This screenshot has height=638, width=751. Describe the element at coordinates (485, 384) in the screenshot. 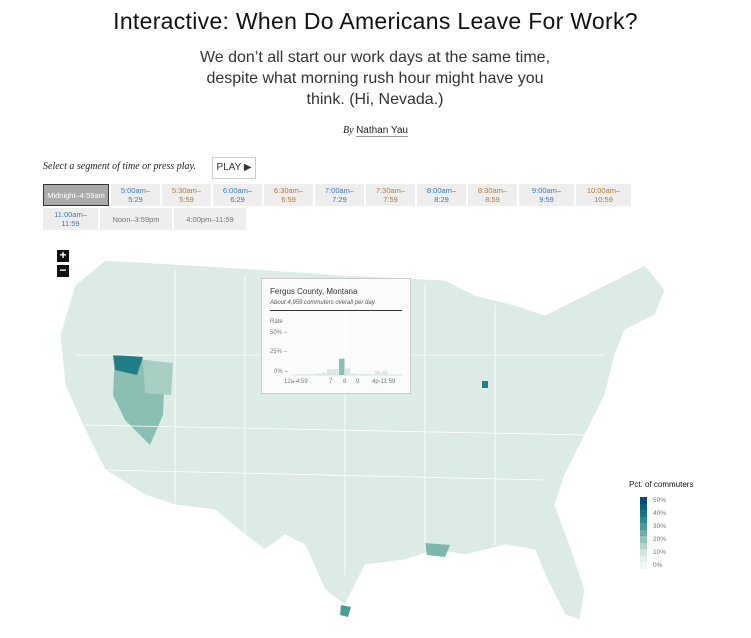

I see `region-ohio-hotspot` at that location.